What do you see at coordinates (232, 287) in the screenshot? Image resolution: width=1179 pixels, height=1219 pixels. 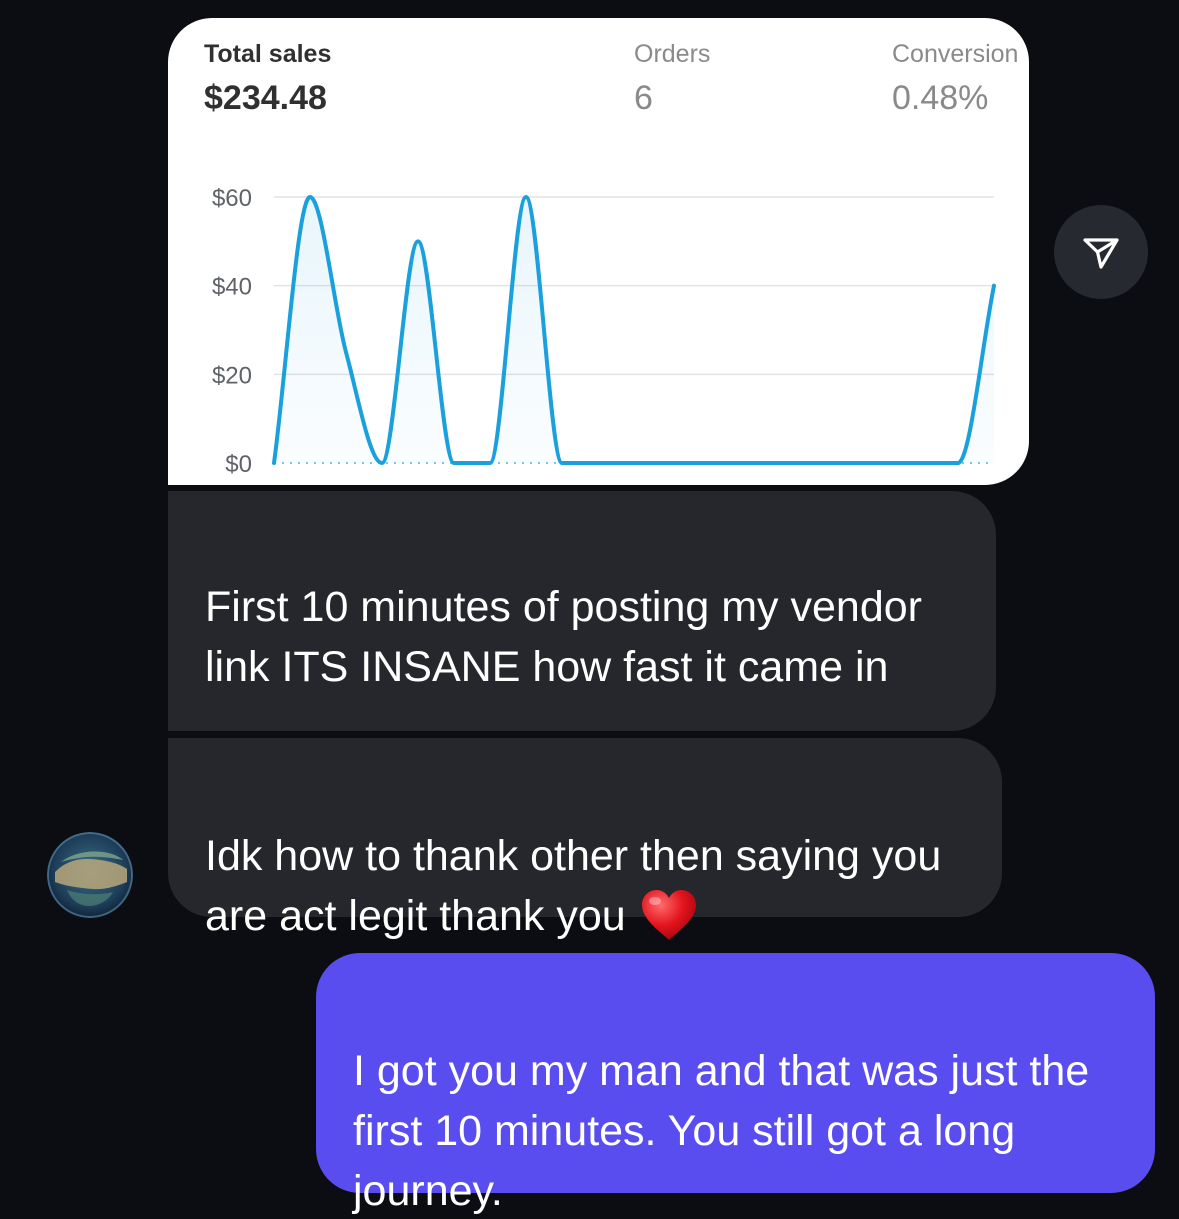 I see `y-tick-label: $40` at bounding box center [232, 287].